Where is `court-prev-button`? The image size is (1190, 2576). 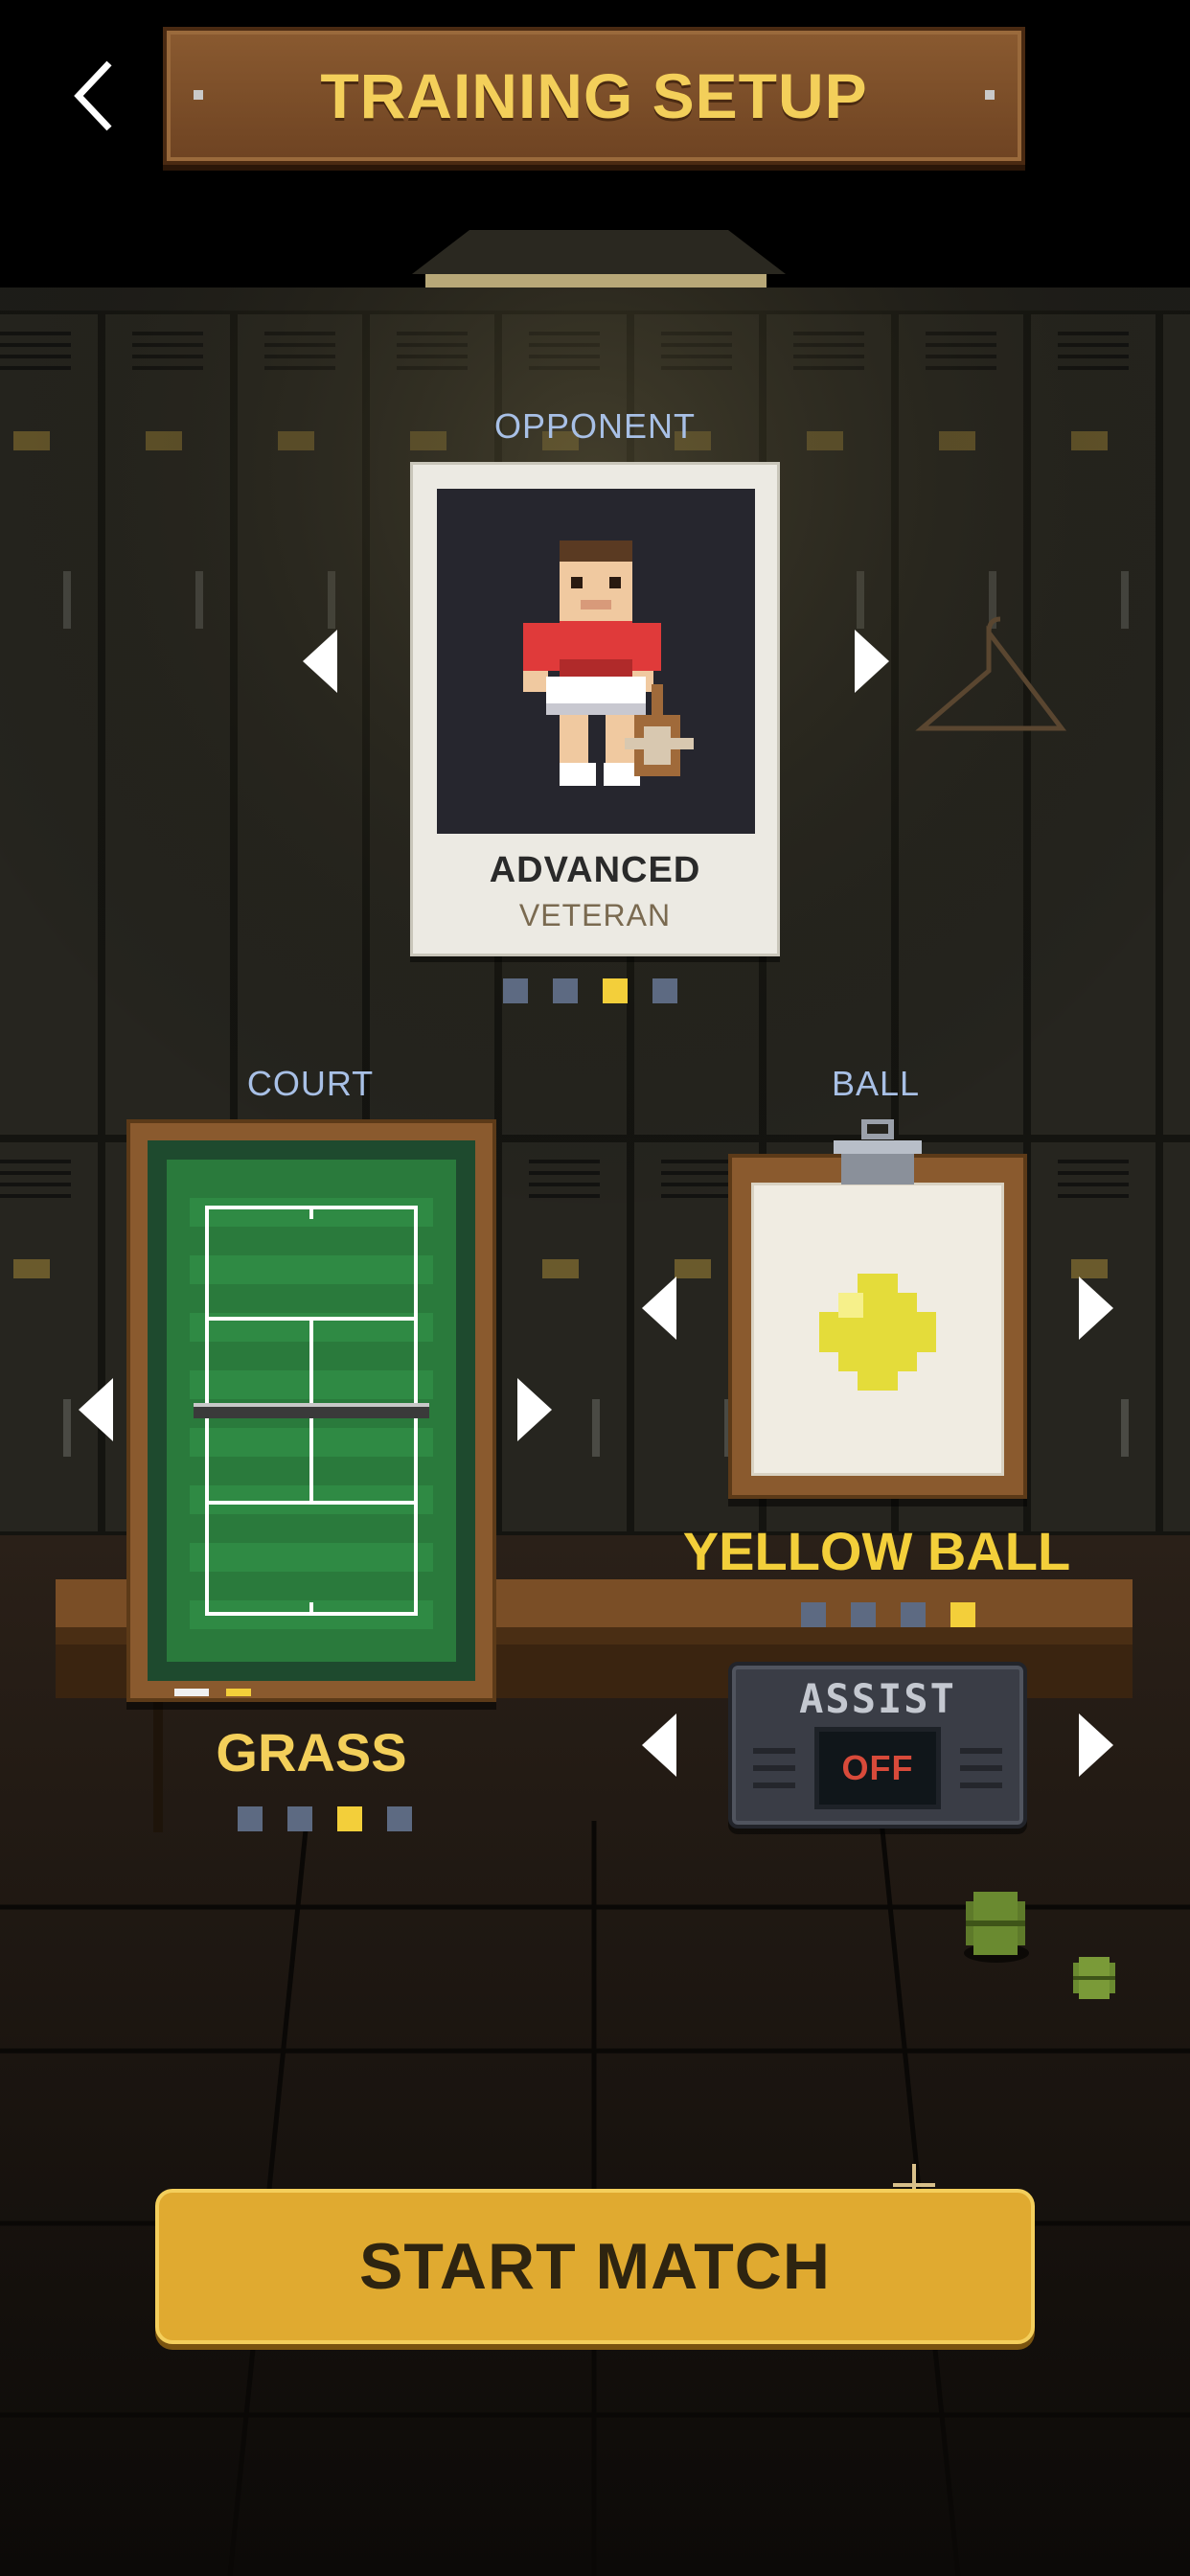 court-prev-button is located at coordinates (96, 1410).